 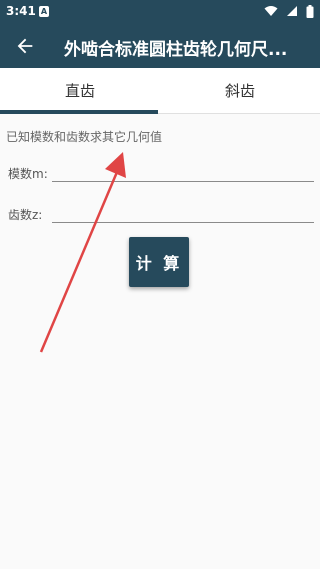 What do you see at coordinates (84, 137) in the screenshot?
I see `form-hint: 已知模数和齿数求其它几何值` at bounding box center [84, 137].